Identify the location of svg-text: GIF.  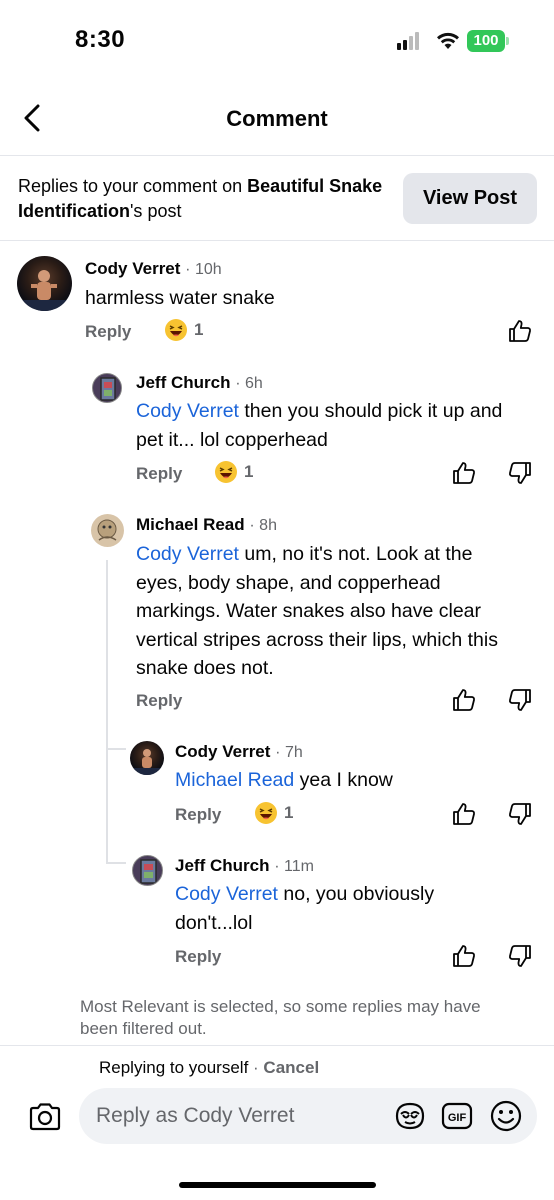
(457, 1118).